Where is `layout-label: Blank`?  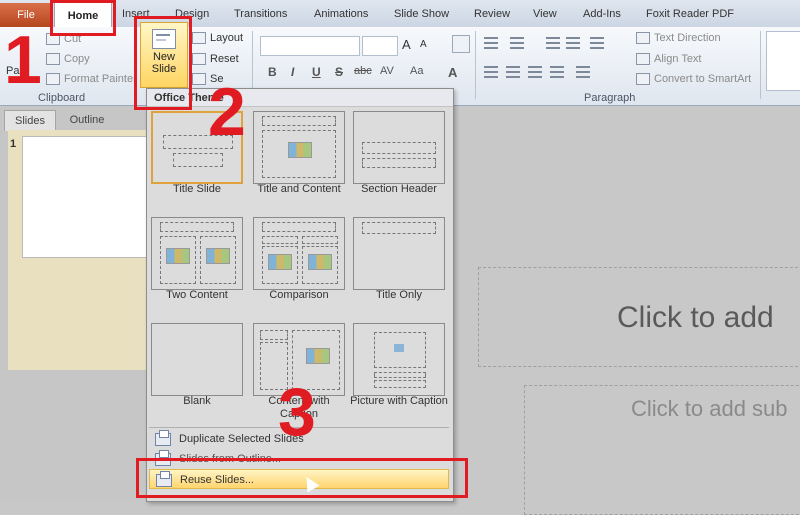
layout-label: Blank is located at coordinates (197, 401).